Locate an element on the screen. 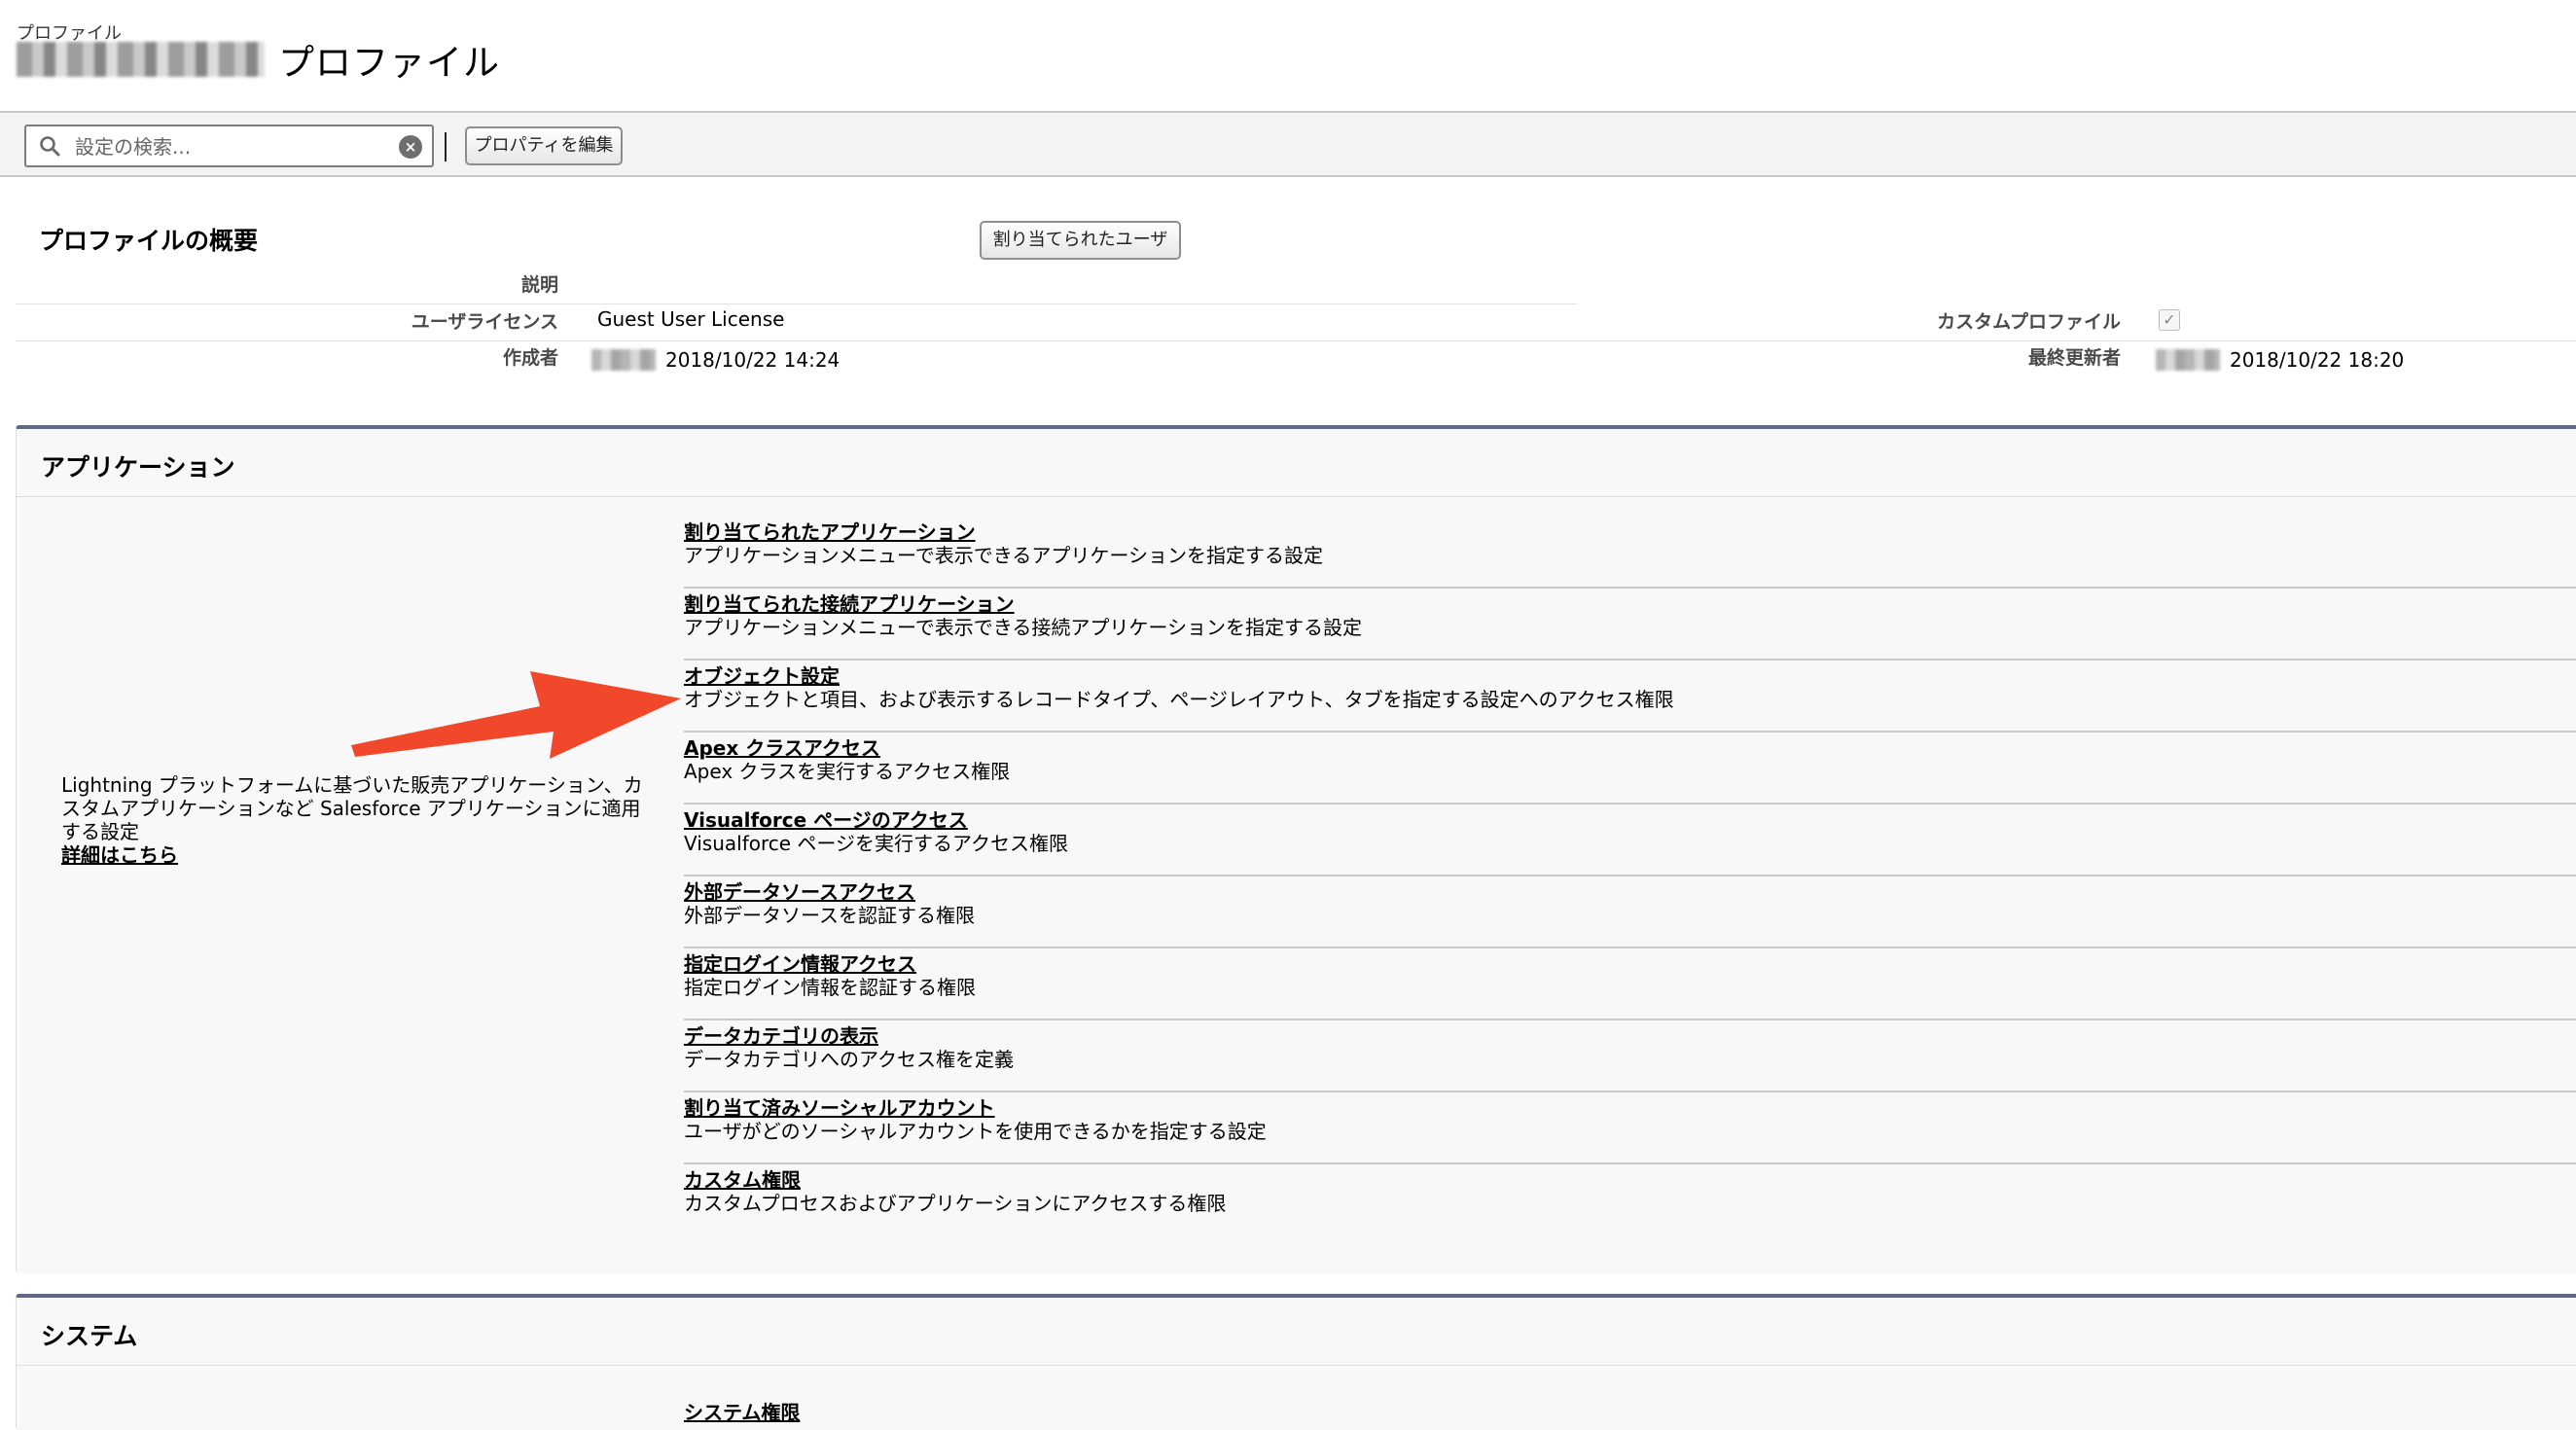 The width and height of the screenshot is (2576, 1430). named-credential-access-link: 指定ログイン情報アクセス is located at coordinates (800, 964).